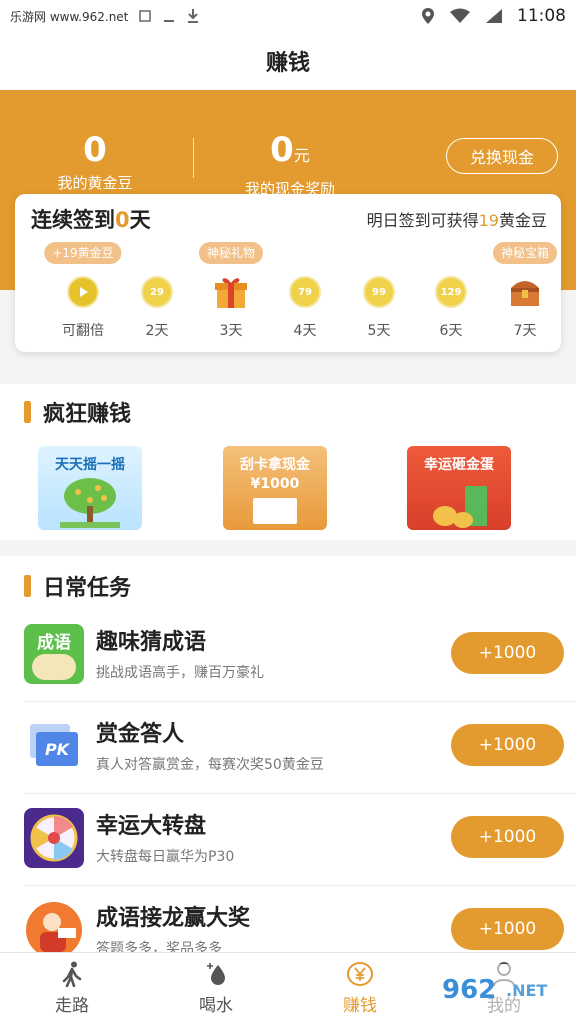 Image resolution: width=576 pixels, height=1024 pixels. I want to click on tomorrow-suffix: 黄金豆, so click(522, 220).